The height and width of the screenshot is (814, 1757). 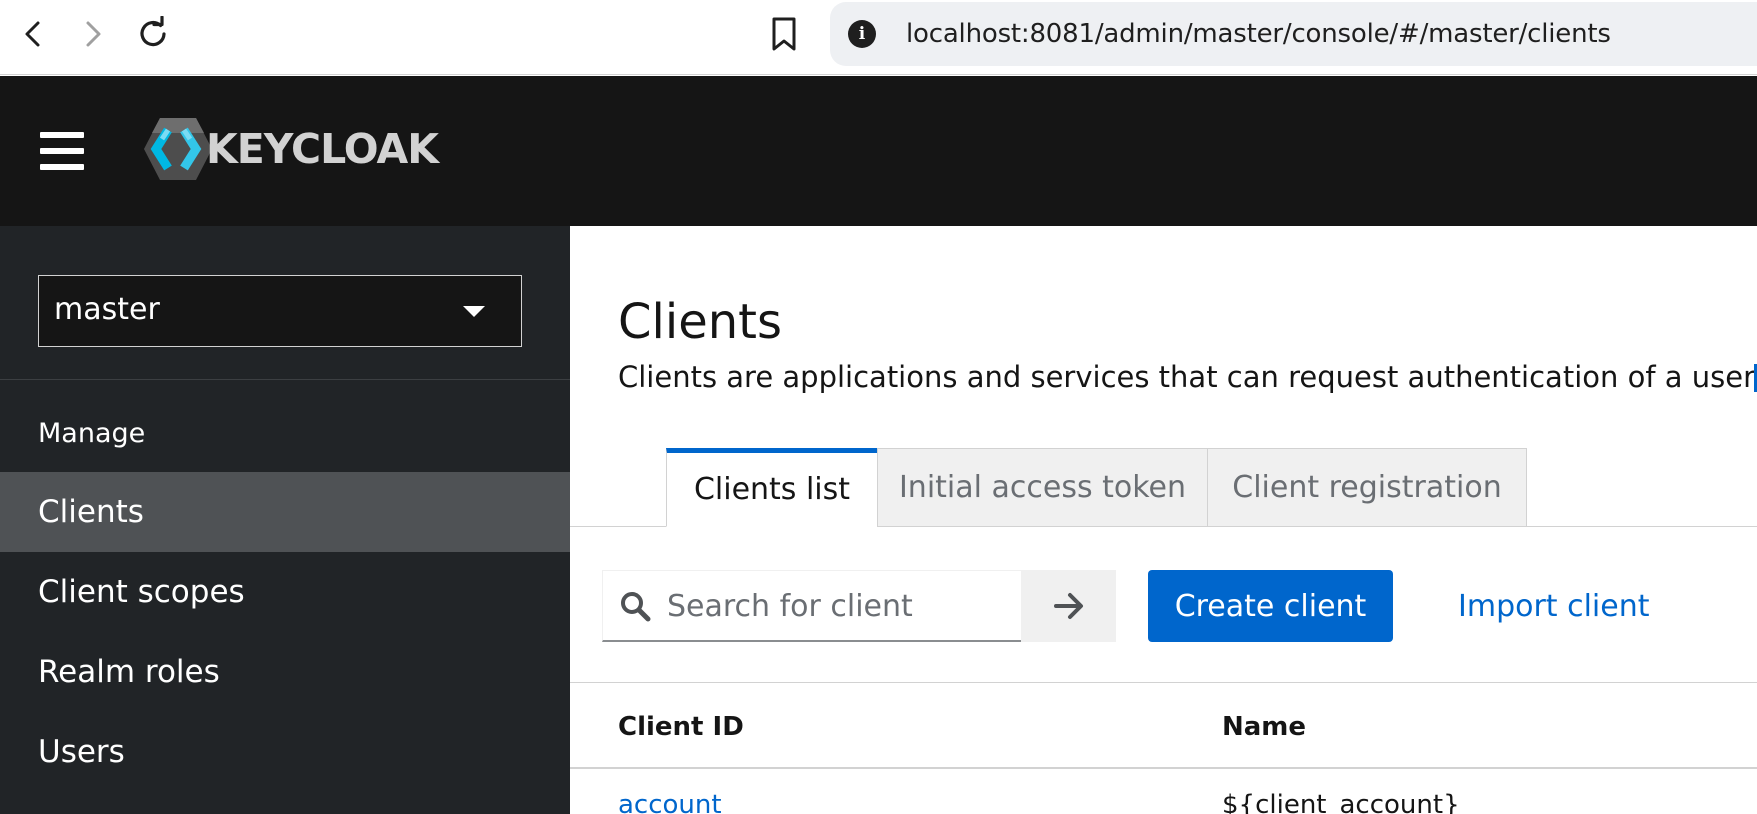 What do you see at coordinates (1341, 802) in the screenshot?
I see `table-cell-name: ${client_account}` at bounding box center [1341, 802].